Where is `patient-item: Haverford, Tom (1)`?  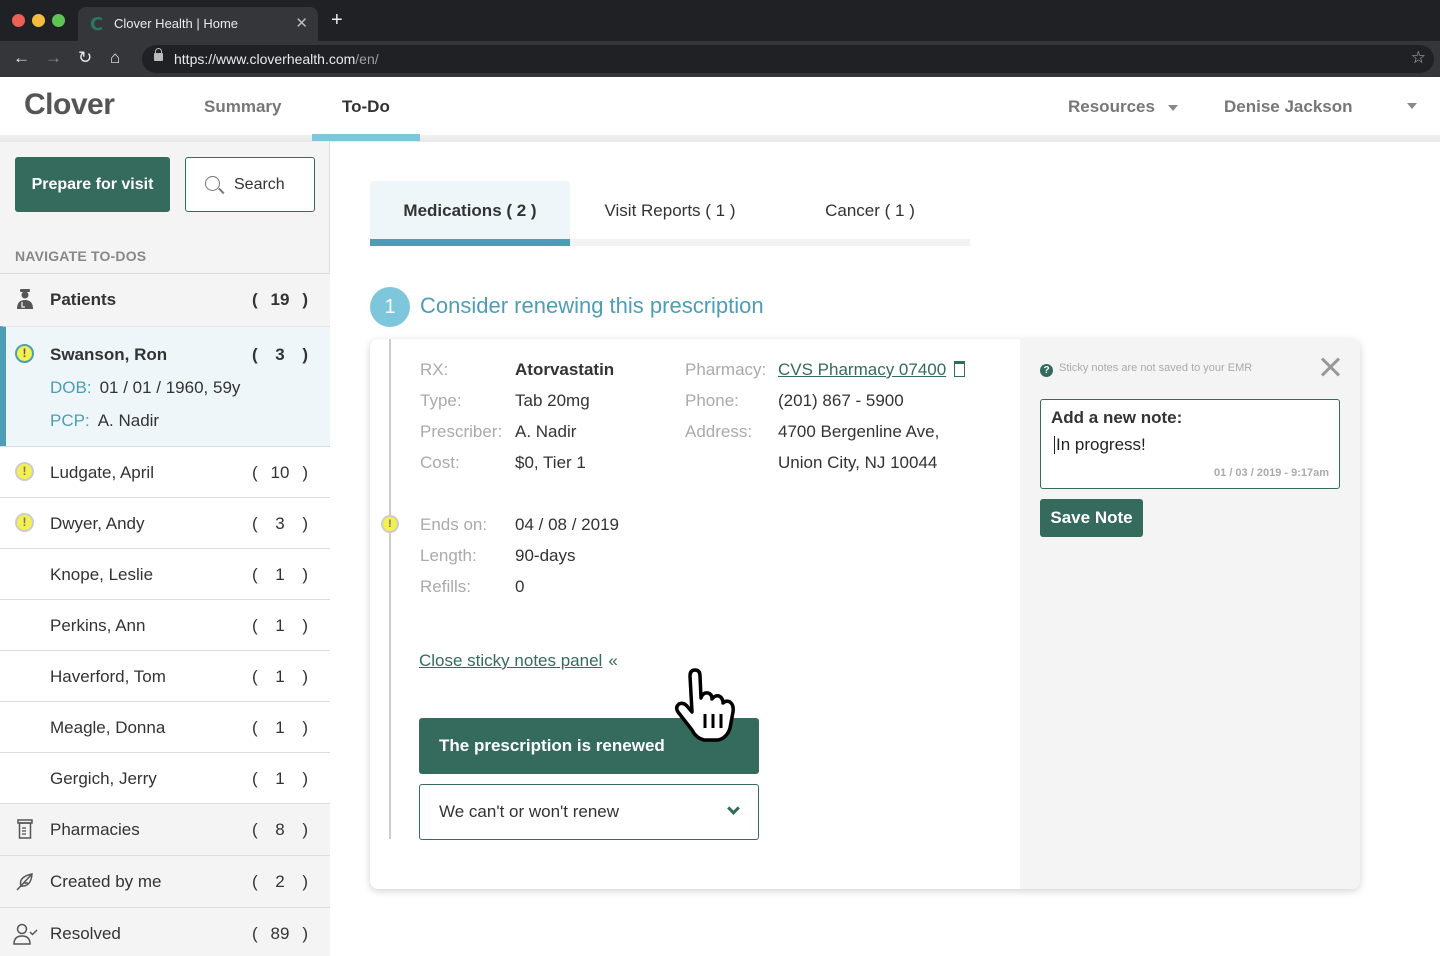
patient-item: Haverford, Tom (1) is located at coordinates (165, 675).